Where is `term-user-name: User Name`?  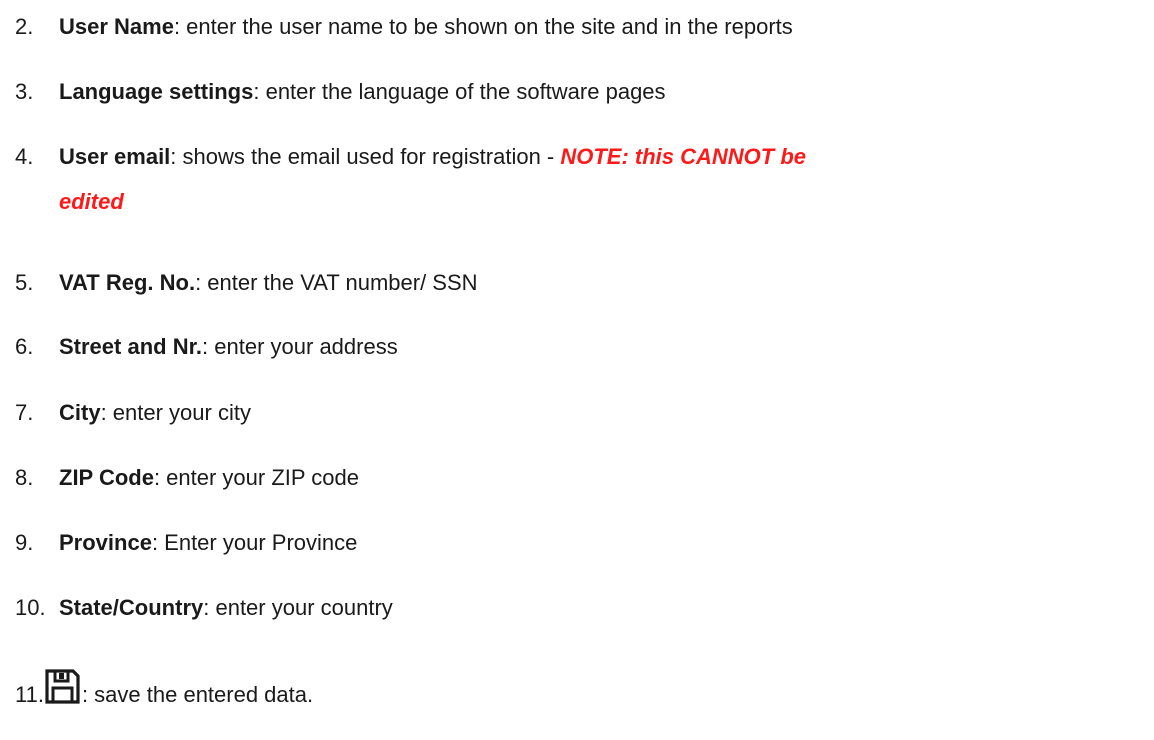
term-user-name: User Name is located at coordinates (116, 26).